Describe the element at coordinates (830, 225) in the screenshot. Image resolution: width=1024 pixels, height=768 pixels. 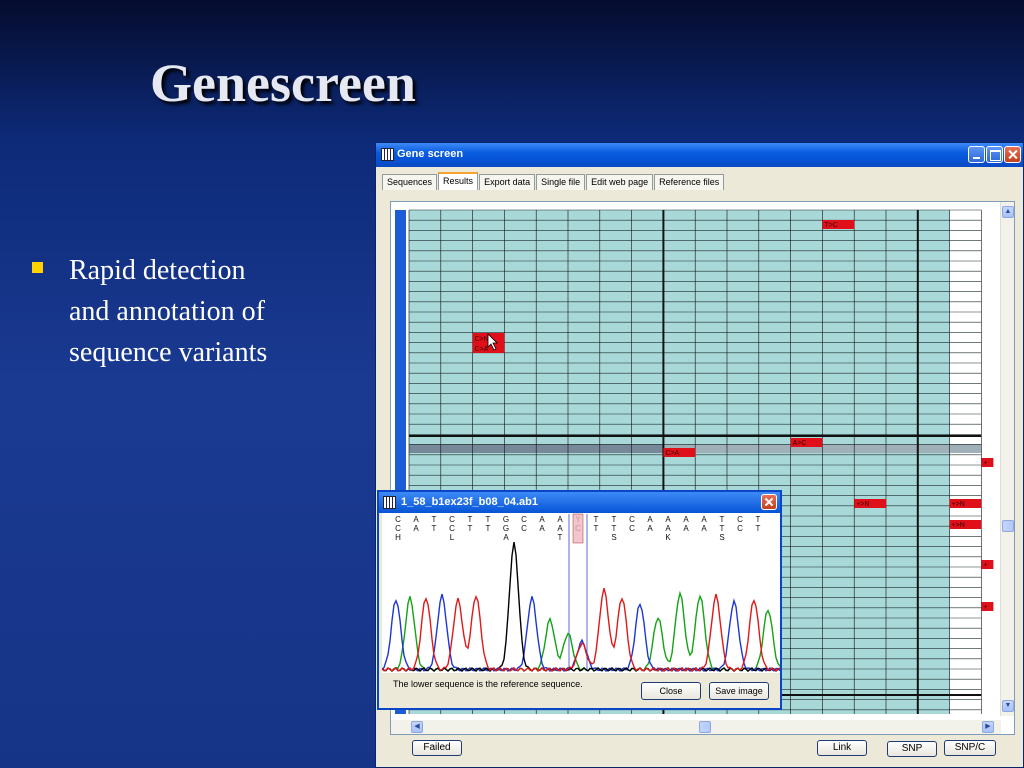
I see `variant-label: T>C` at that location.